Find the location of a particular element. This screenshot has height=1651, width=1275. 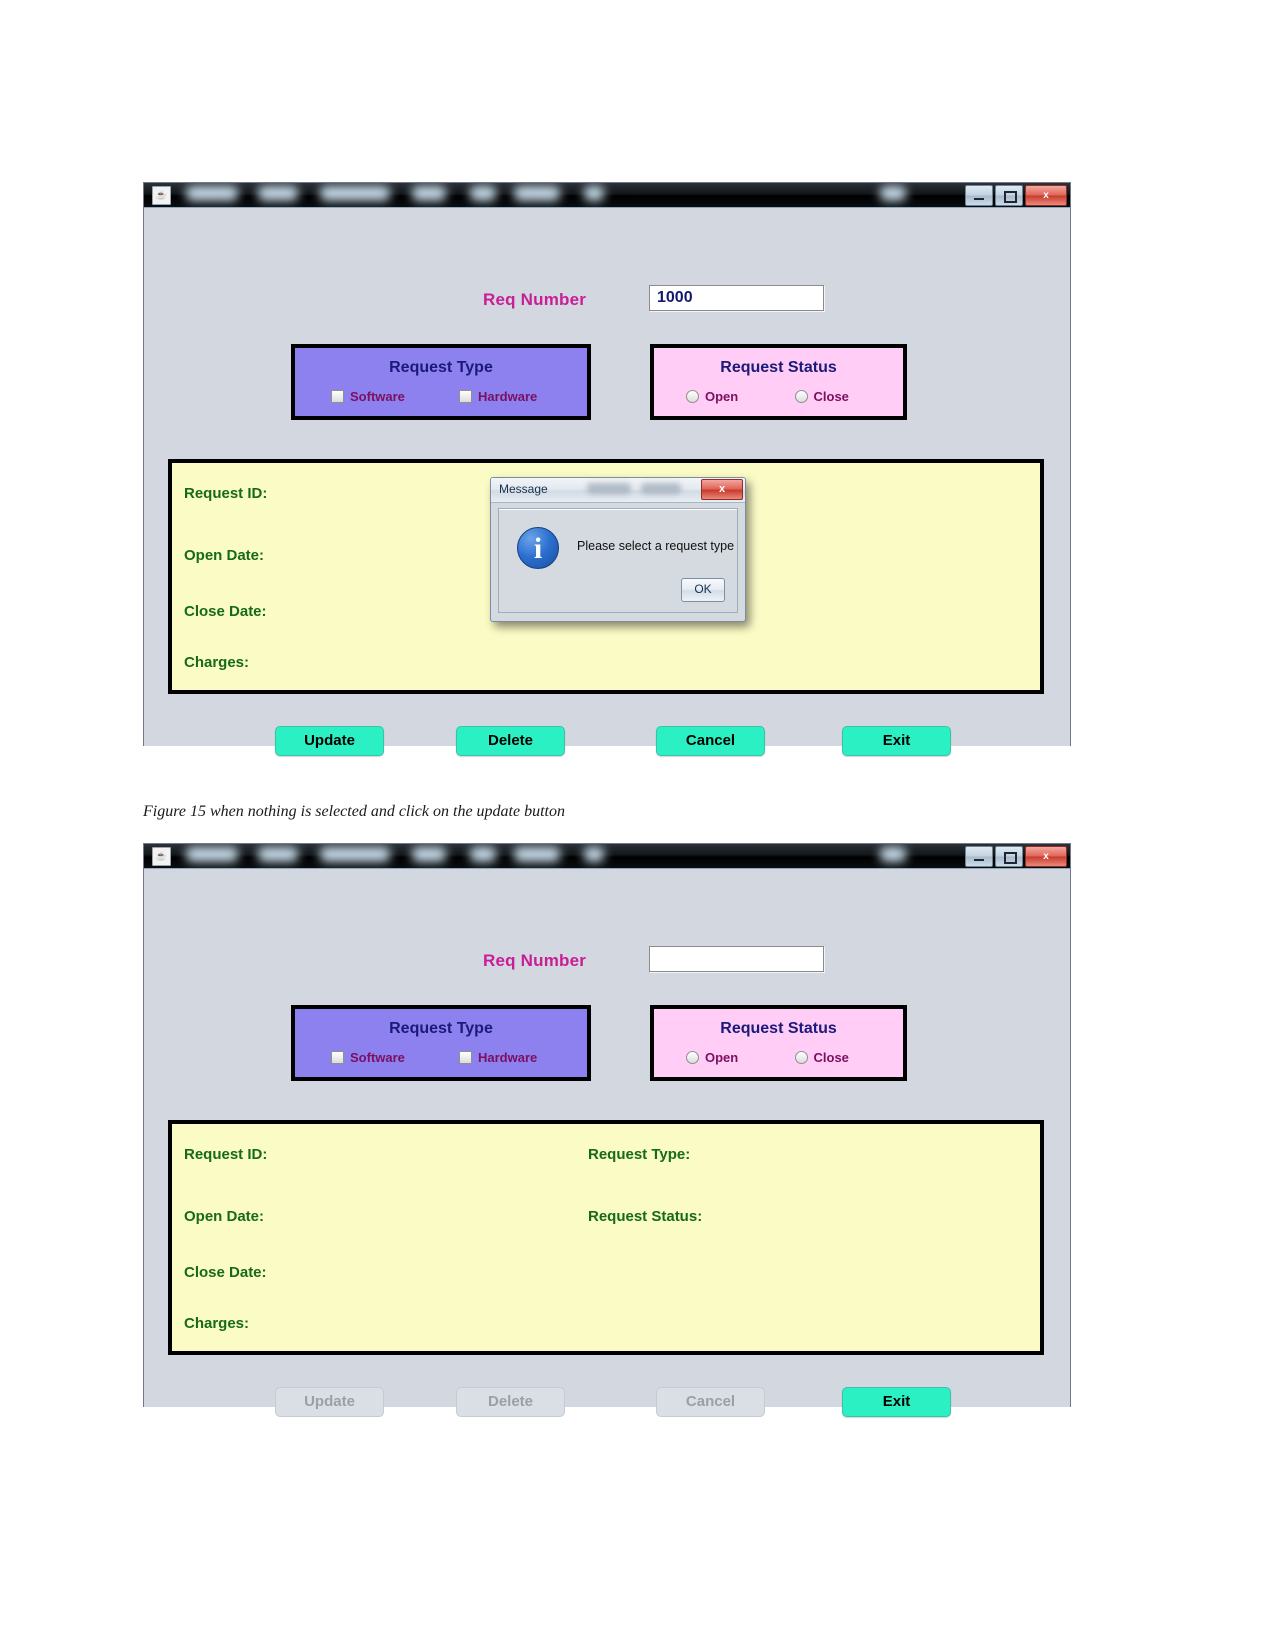

radio-close-circle-two is located at coordinates (801, 1057).